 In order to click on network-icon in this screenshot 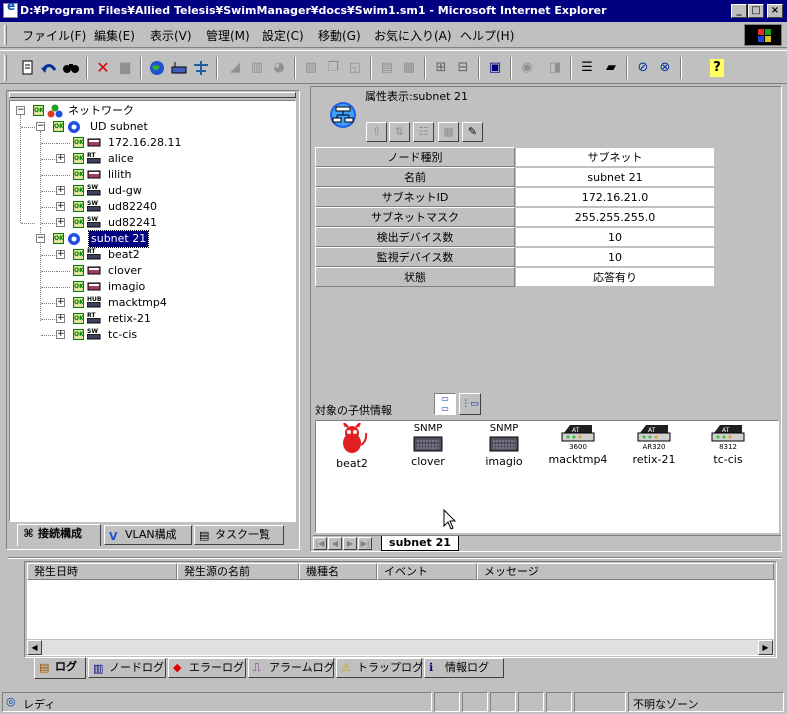, I will do `click(201, 68)`.